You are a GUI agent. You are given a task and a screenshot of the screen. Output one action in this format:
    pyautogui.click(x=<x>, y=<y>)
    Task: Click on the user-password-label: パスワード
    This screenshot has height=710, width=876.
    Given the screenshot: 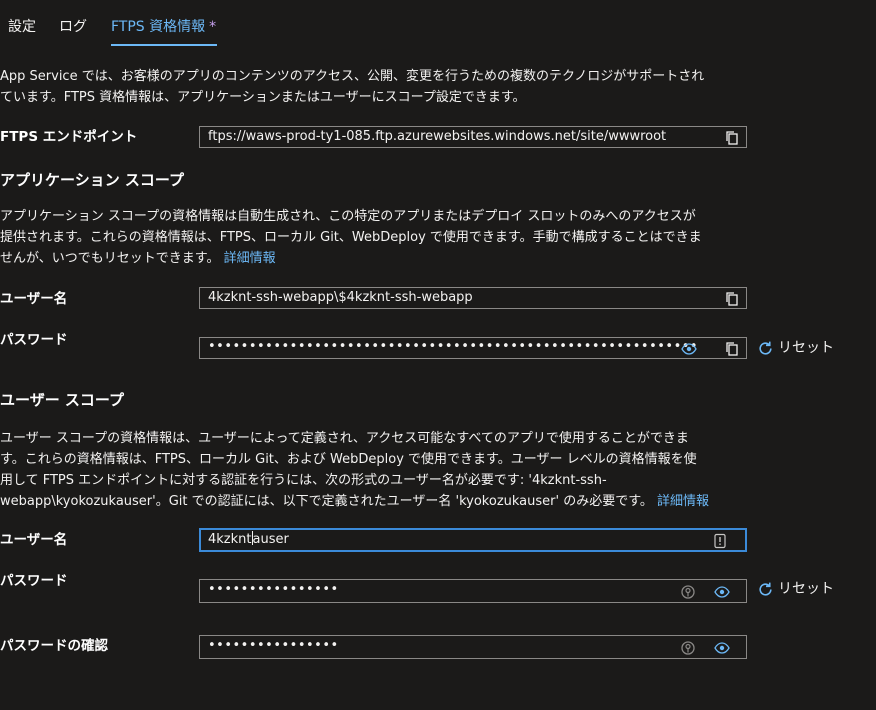 What is the action you would take?
    pyautogui.click(x=34, y=581)
    